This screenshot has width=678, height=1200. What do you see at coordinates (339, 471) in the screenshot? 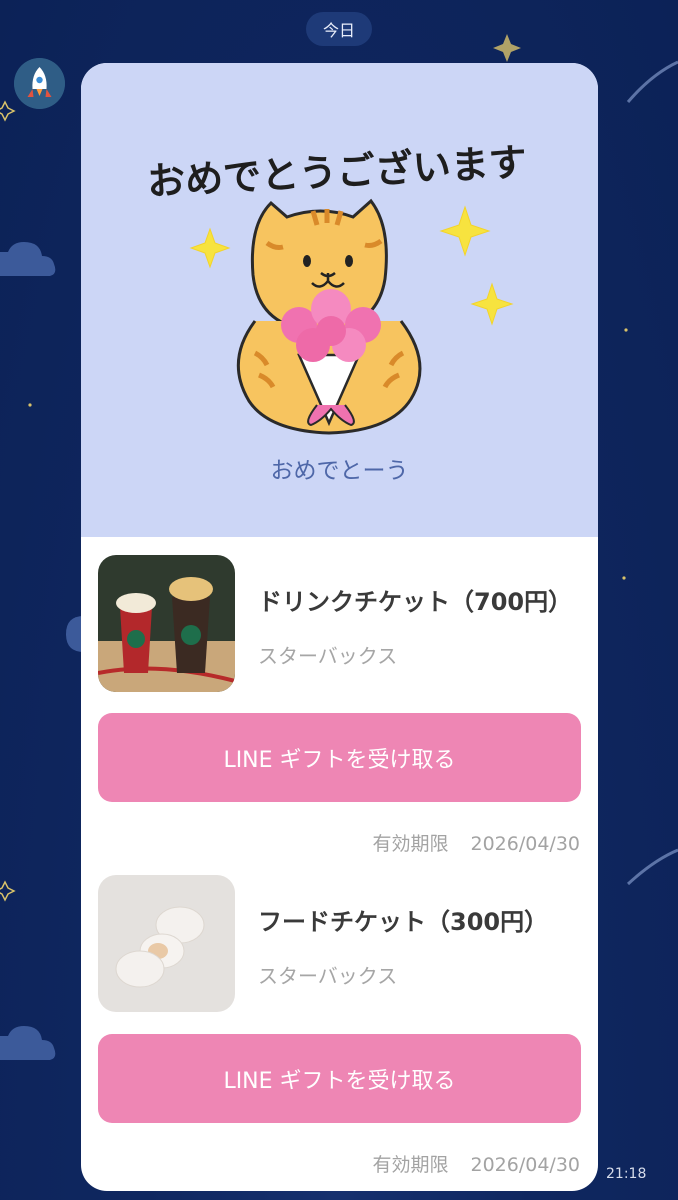
I see `message-caption: おめでとーう` at bounding box center [339, 471].